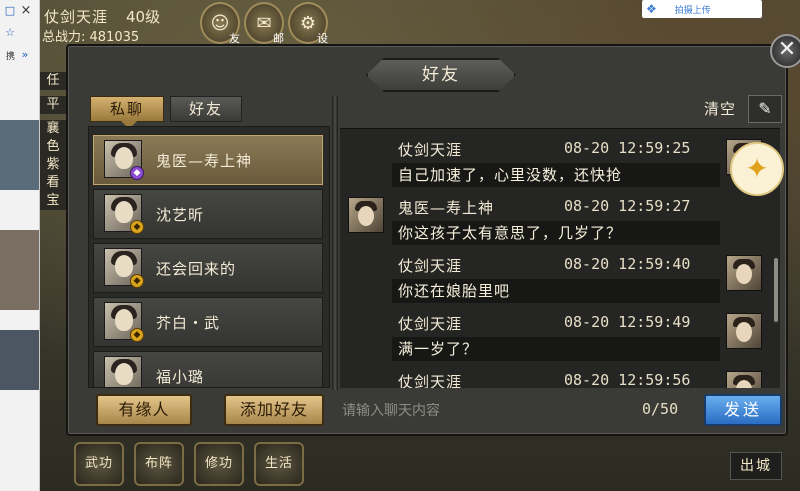  I want to click on tab-friends: 好友, so click(206, 109).